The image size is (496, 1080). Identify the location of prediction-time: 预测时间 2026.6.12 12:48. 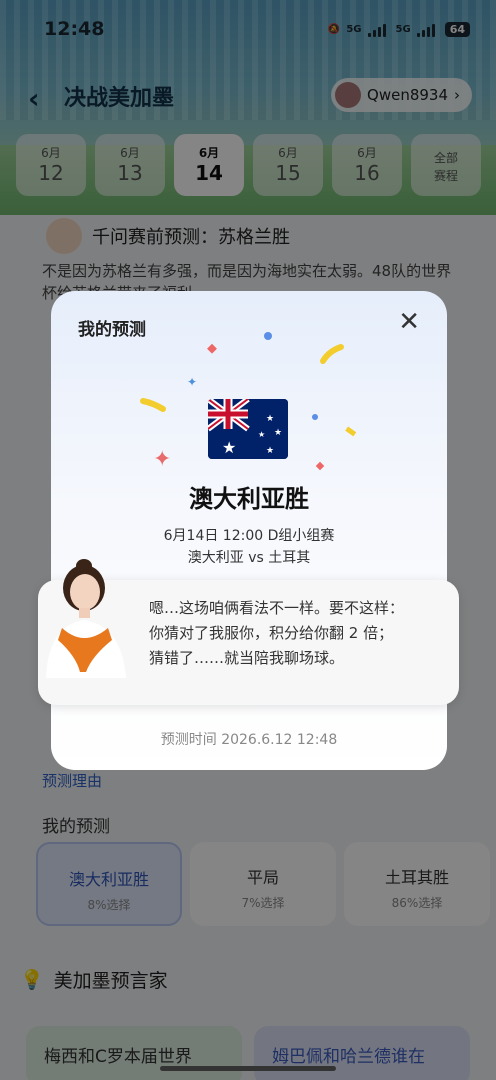
(249, 740).